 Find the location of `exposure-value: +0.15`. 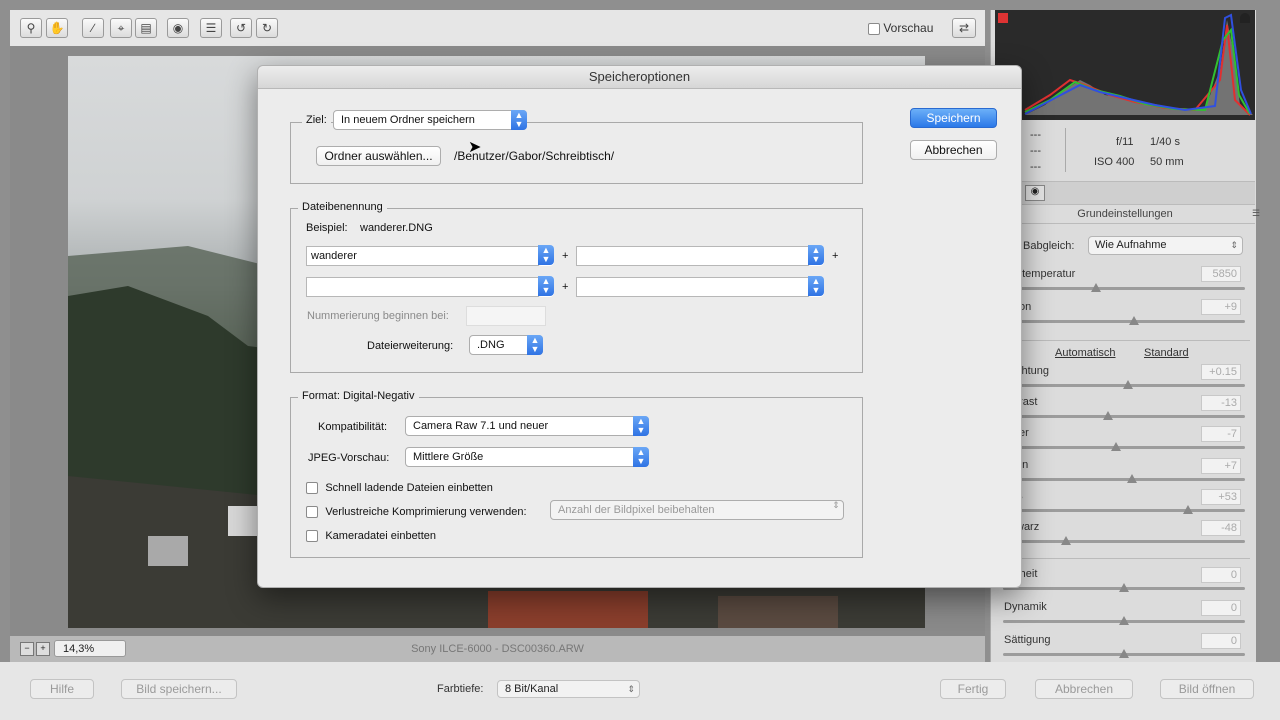

exposure-value: +0.15 is located at coordinates (1221, 372).